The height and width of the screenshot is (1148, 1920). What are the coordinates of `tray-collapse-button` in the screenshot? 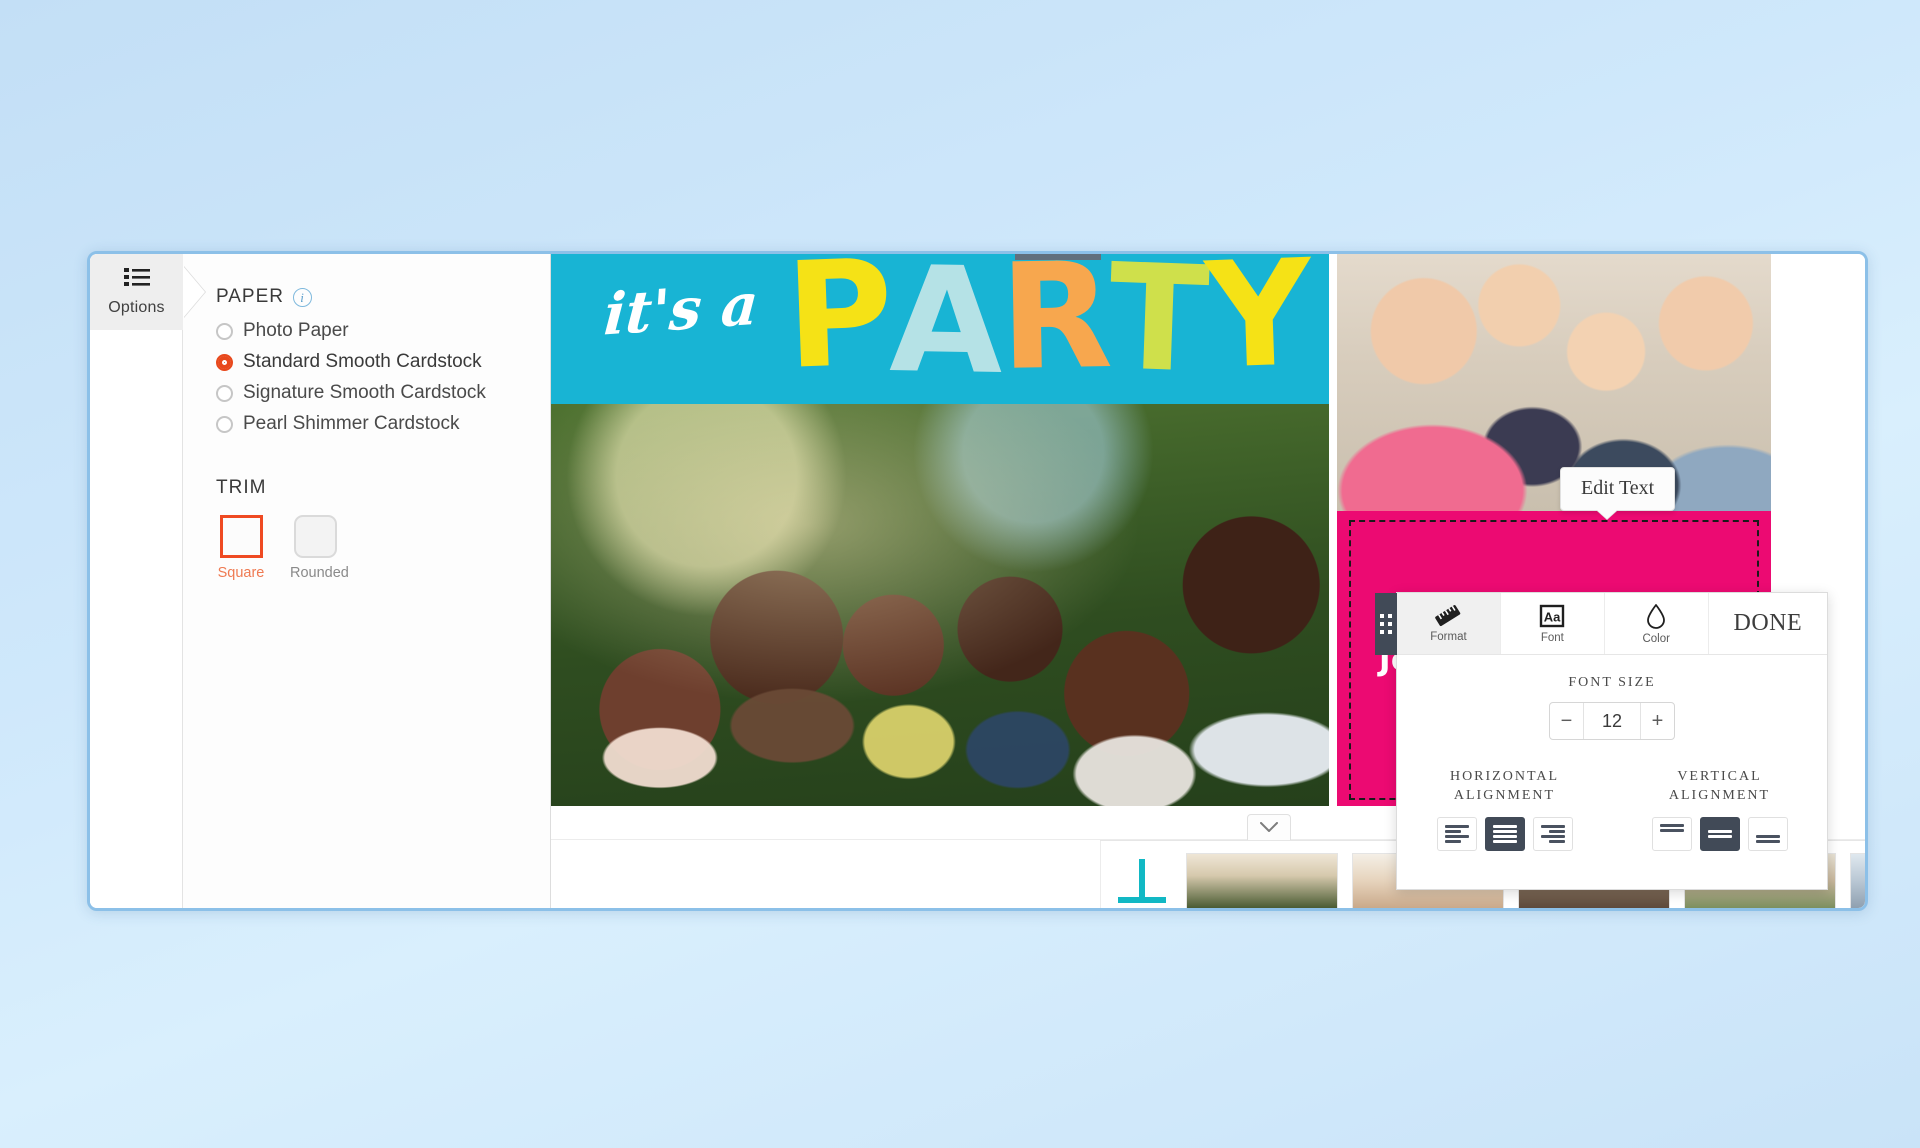 It's located at (1269, 827).